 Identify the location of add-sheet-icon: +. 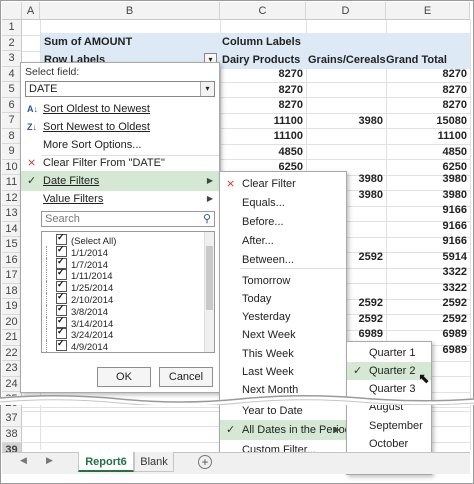
(205, 462).